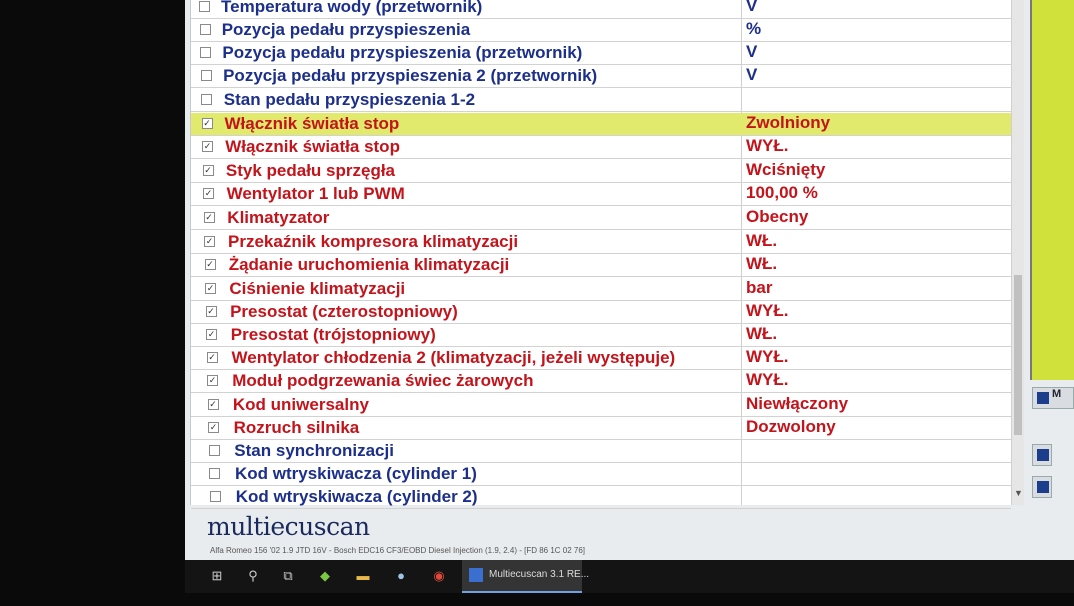 The width and height of the screenshot is (1074, 606). I want to click on parameter-name: Ciśnienie klimatyzacji, so click(317, 288).